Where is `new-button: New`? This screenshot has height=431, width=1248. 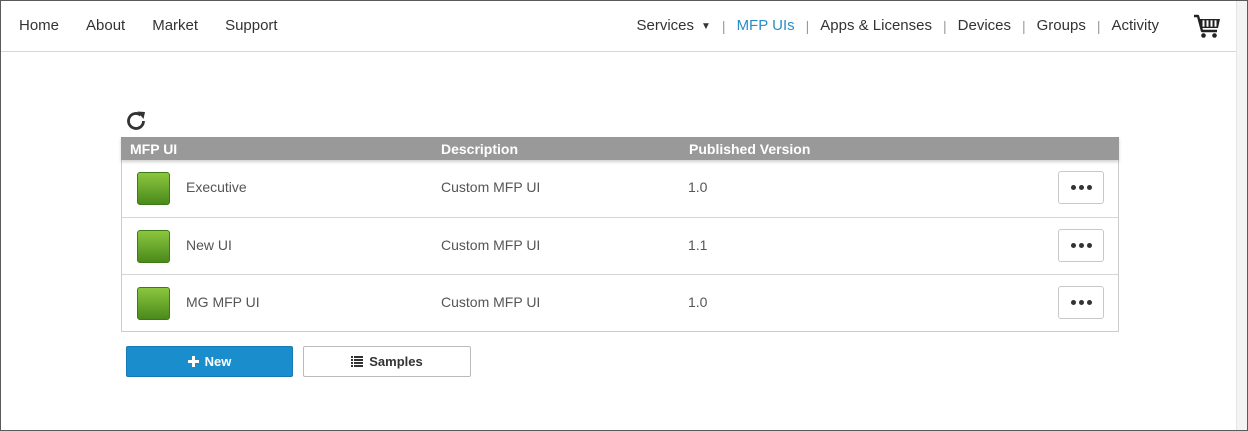
new-button: New is located at coordinates (209, 361).